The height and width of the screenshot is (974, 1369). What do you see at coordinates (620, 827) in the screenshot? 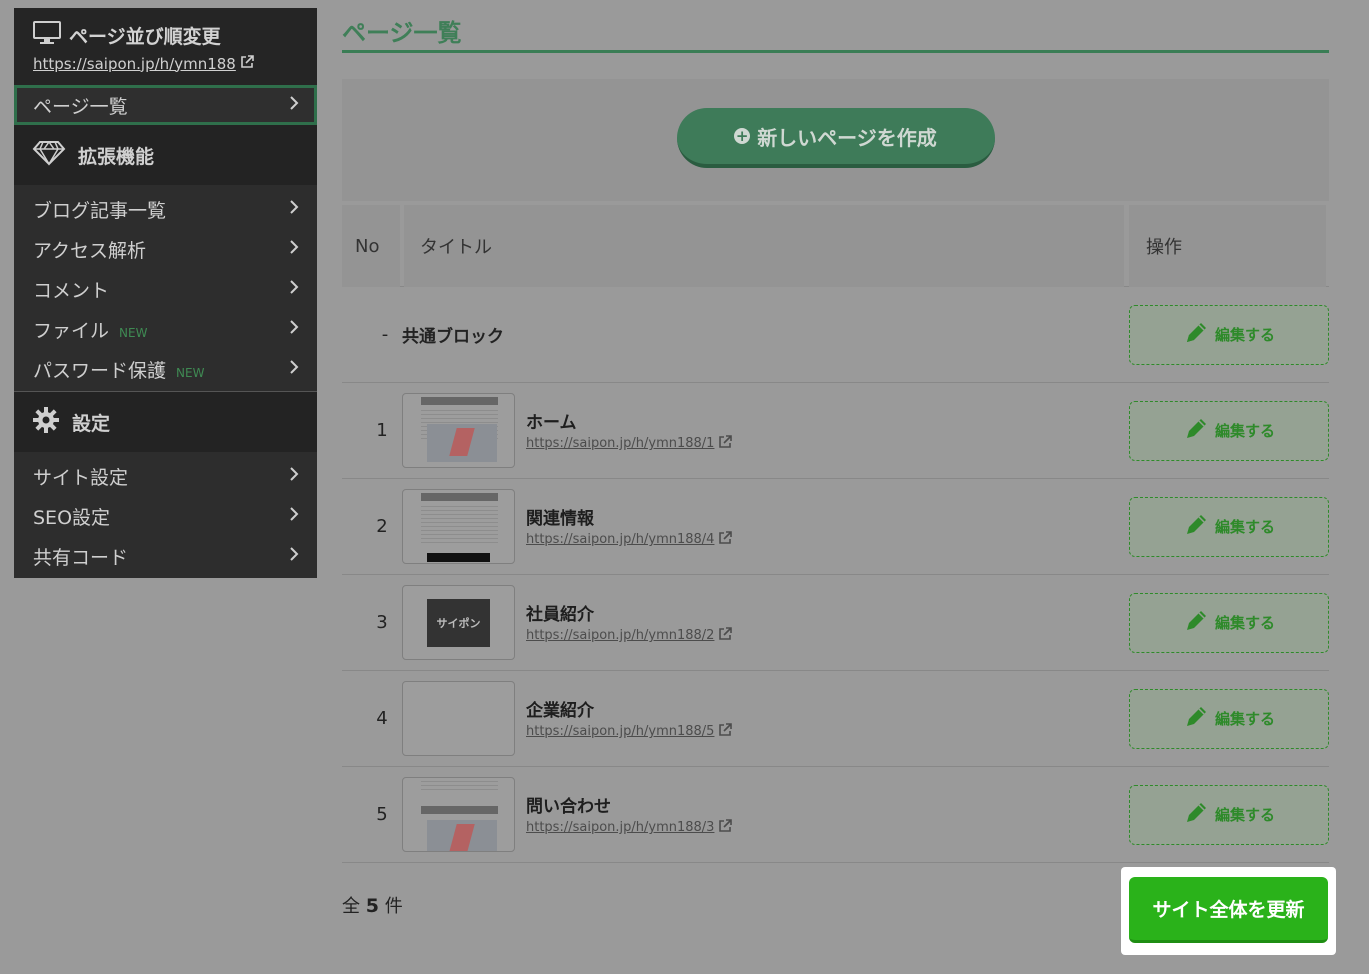
I see `page-url-link: https://saipon.jp/h/ymn188/3` at bounding box center [620, 827].